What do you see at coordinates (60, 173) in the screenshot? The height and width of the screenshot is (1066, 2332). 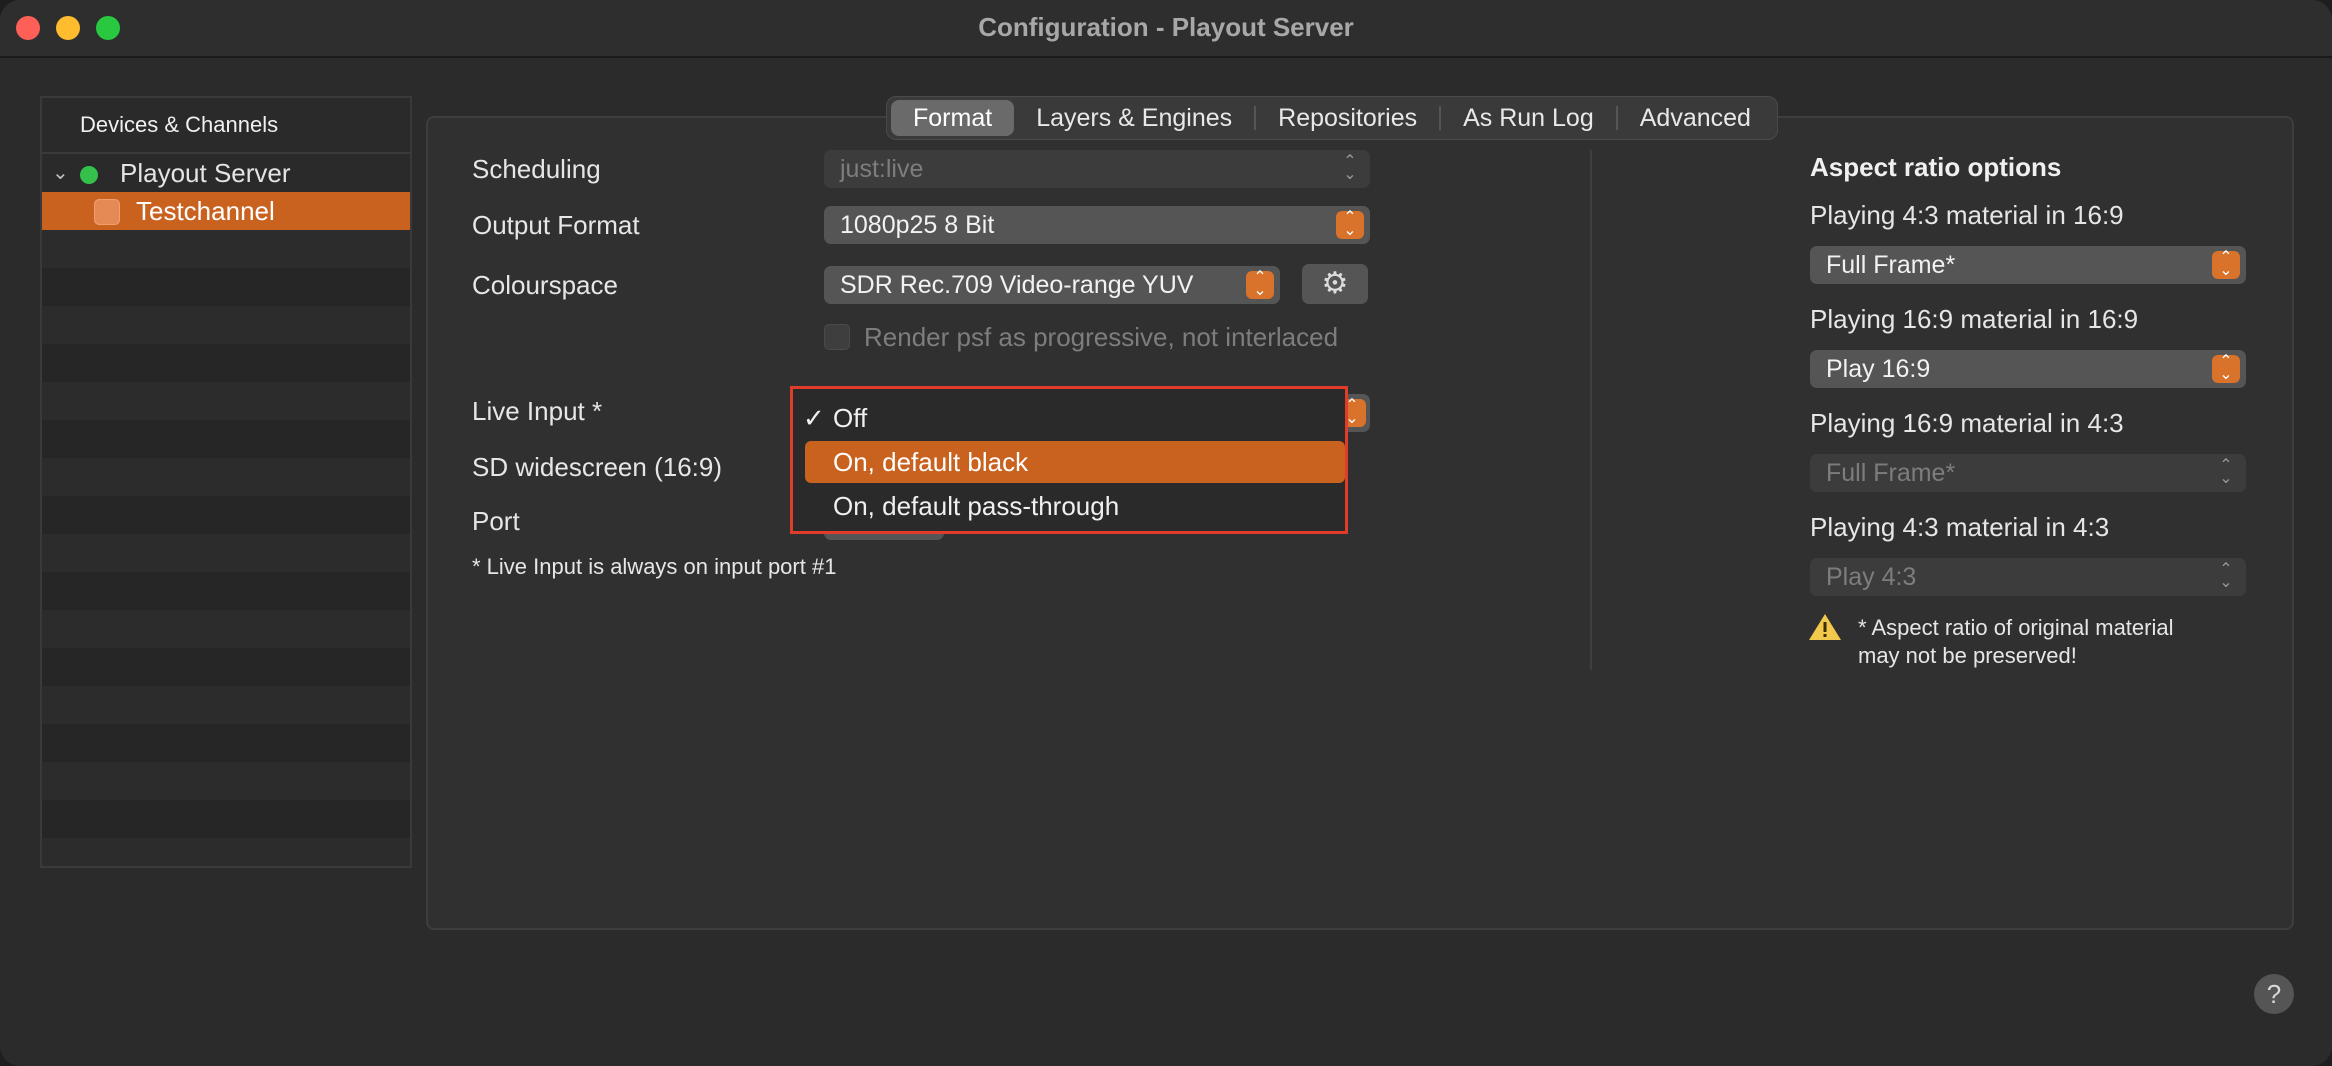 I see `chevron-down-icon: ⌄` at bounding box center [60, 173].